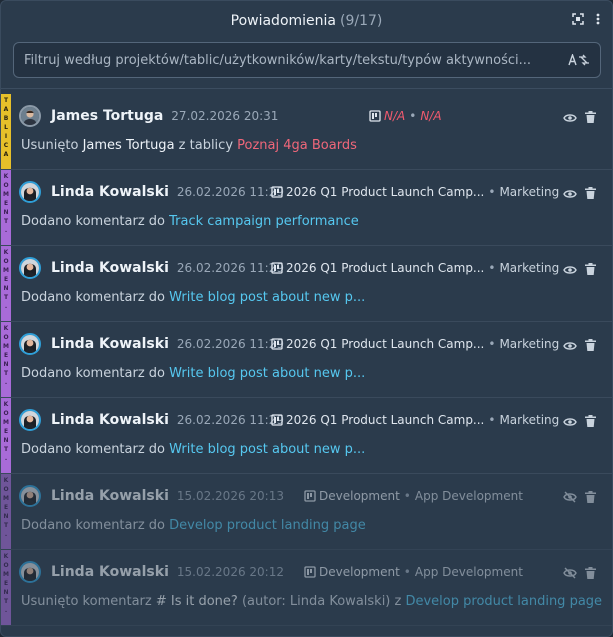 The height and width of the screenshot is (637, 613). I want to click on timestamp: 15.02.2026 20:13, so click(230, 496).